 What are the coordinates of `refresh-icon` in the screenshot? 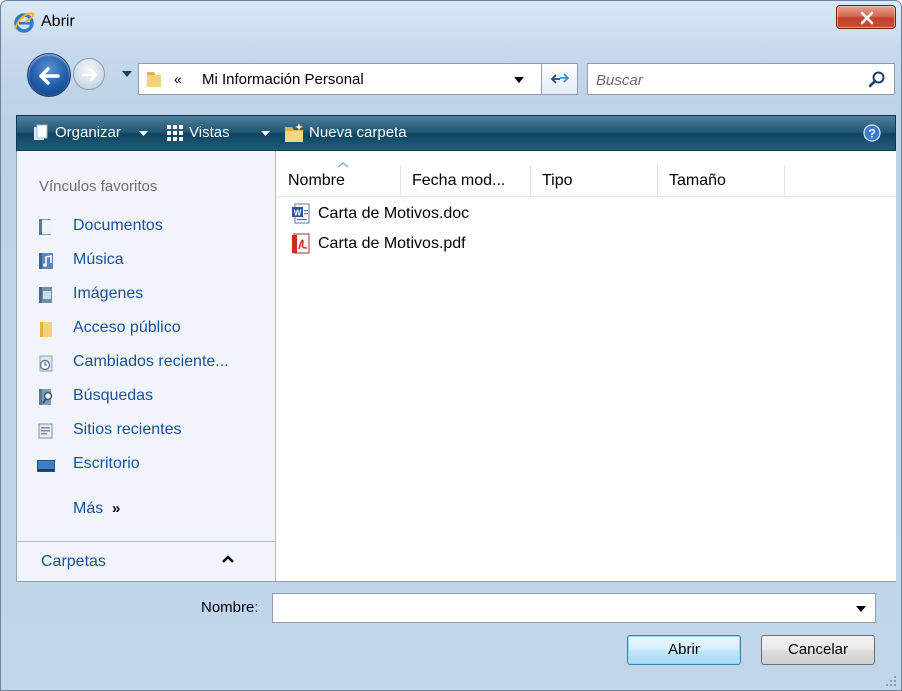 It's located at (560, 78).